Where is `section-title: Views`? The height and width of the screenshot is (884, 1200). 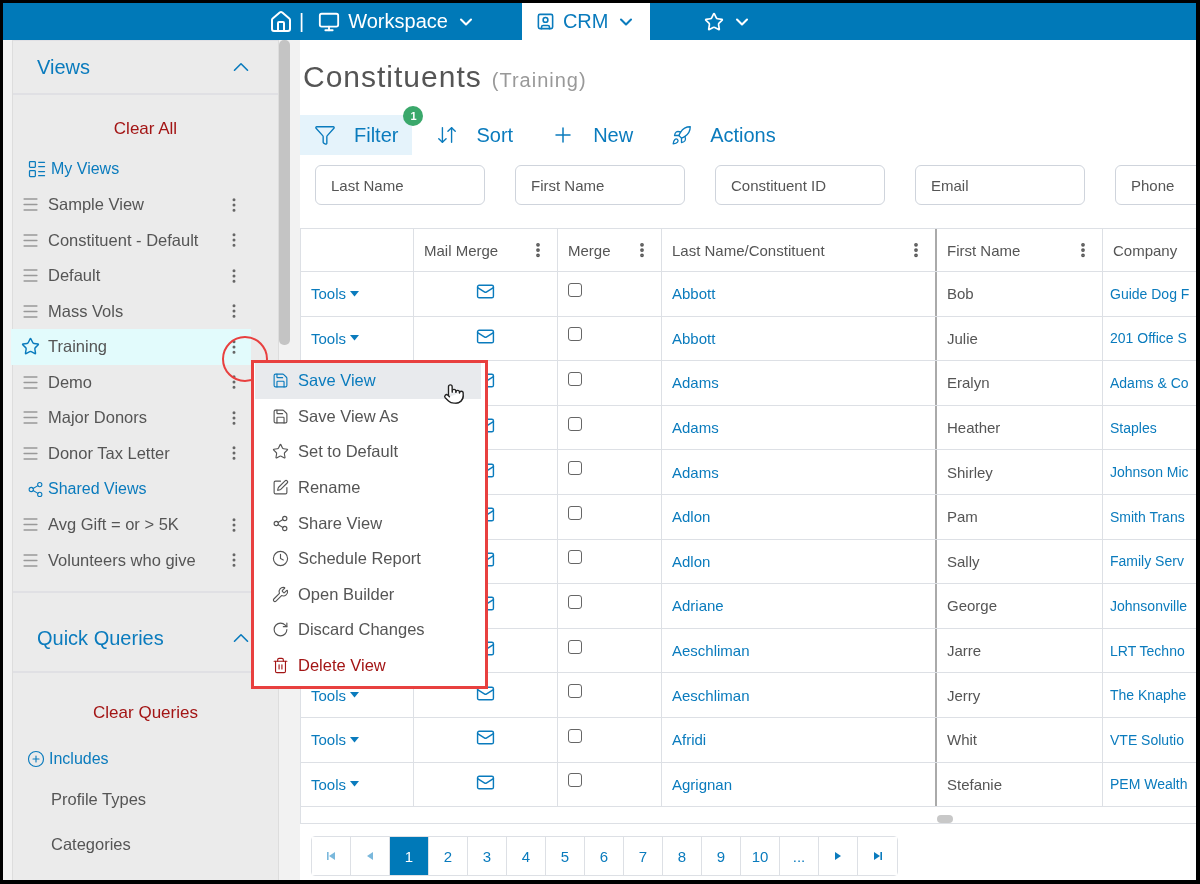 section-title: Views is located at coordinates (63, 67).